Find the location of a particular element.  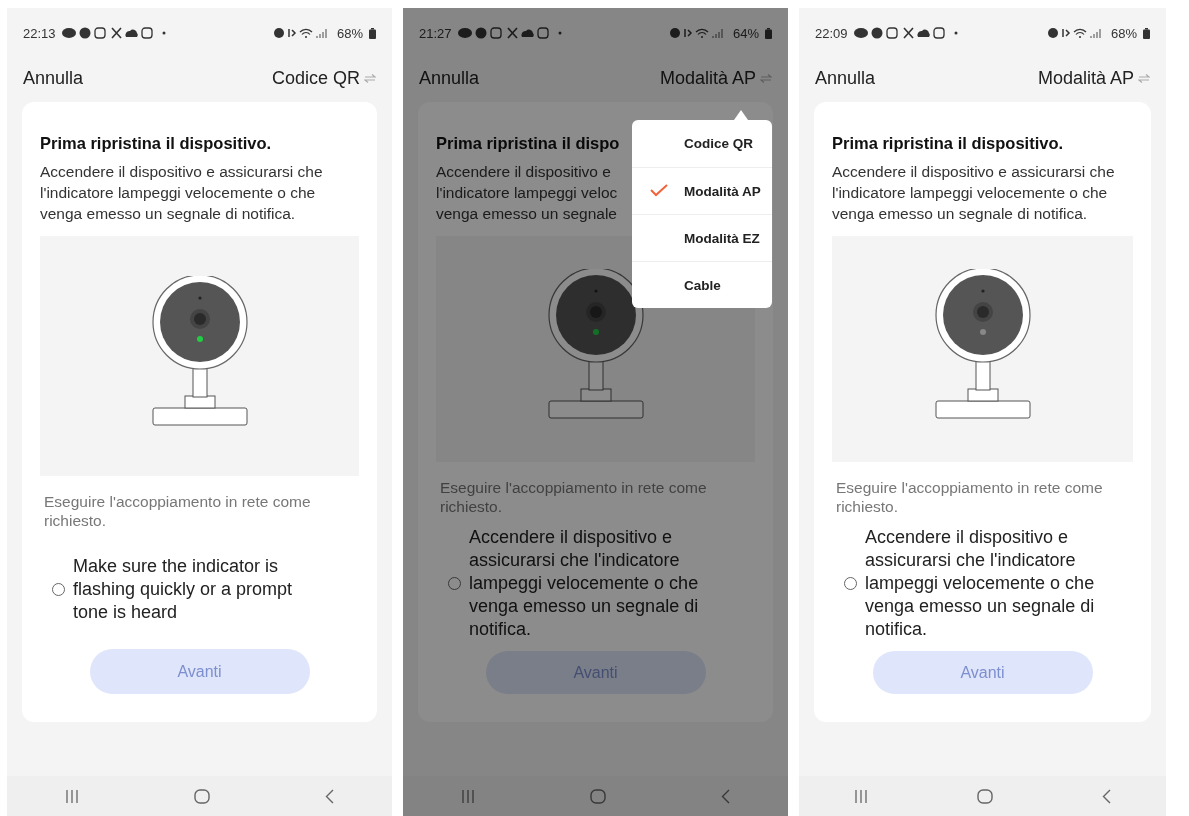

mode-switch-button: Codice QR is located at coordinates (323, 78).